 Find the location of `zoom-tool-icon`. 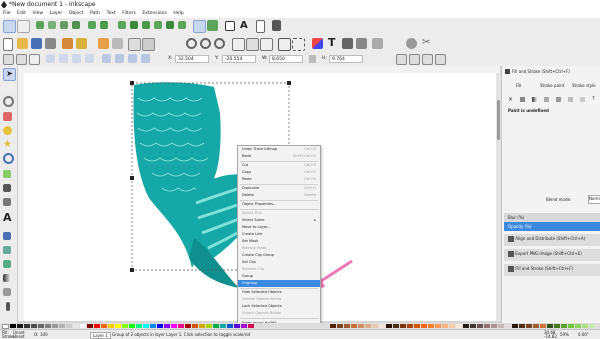

zoom-tool-icon is located at coordinates (8, 101).